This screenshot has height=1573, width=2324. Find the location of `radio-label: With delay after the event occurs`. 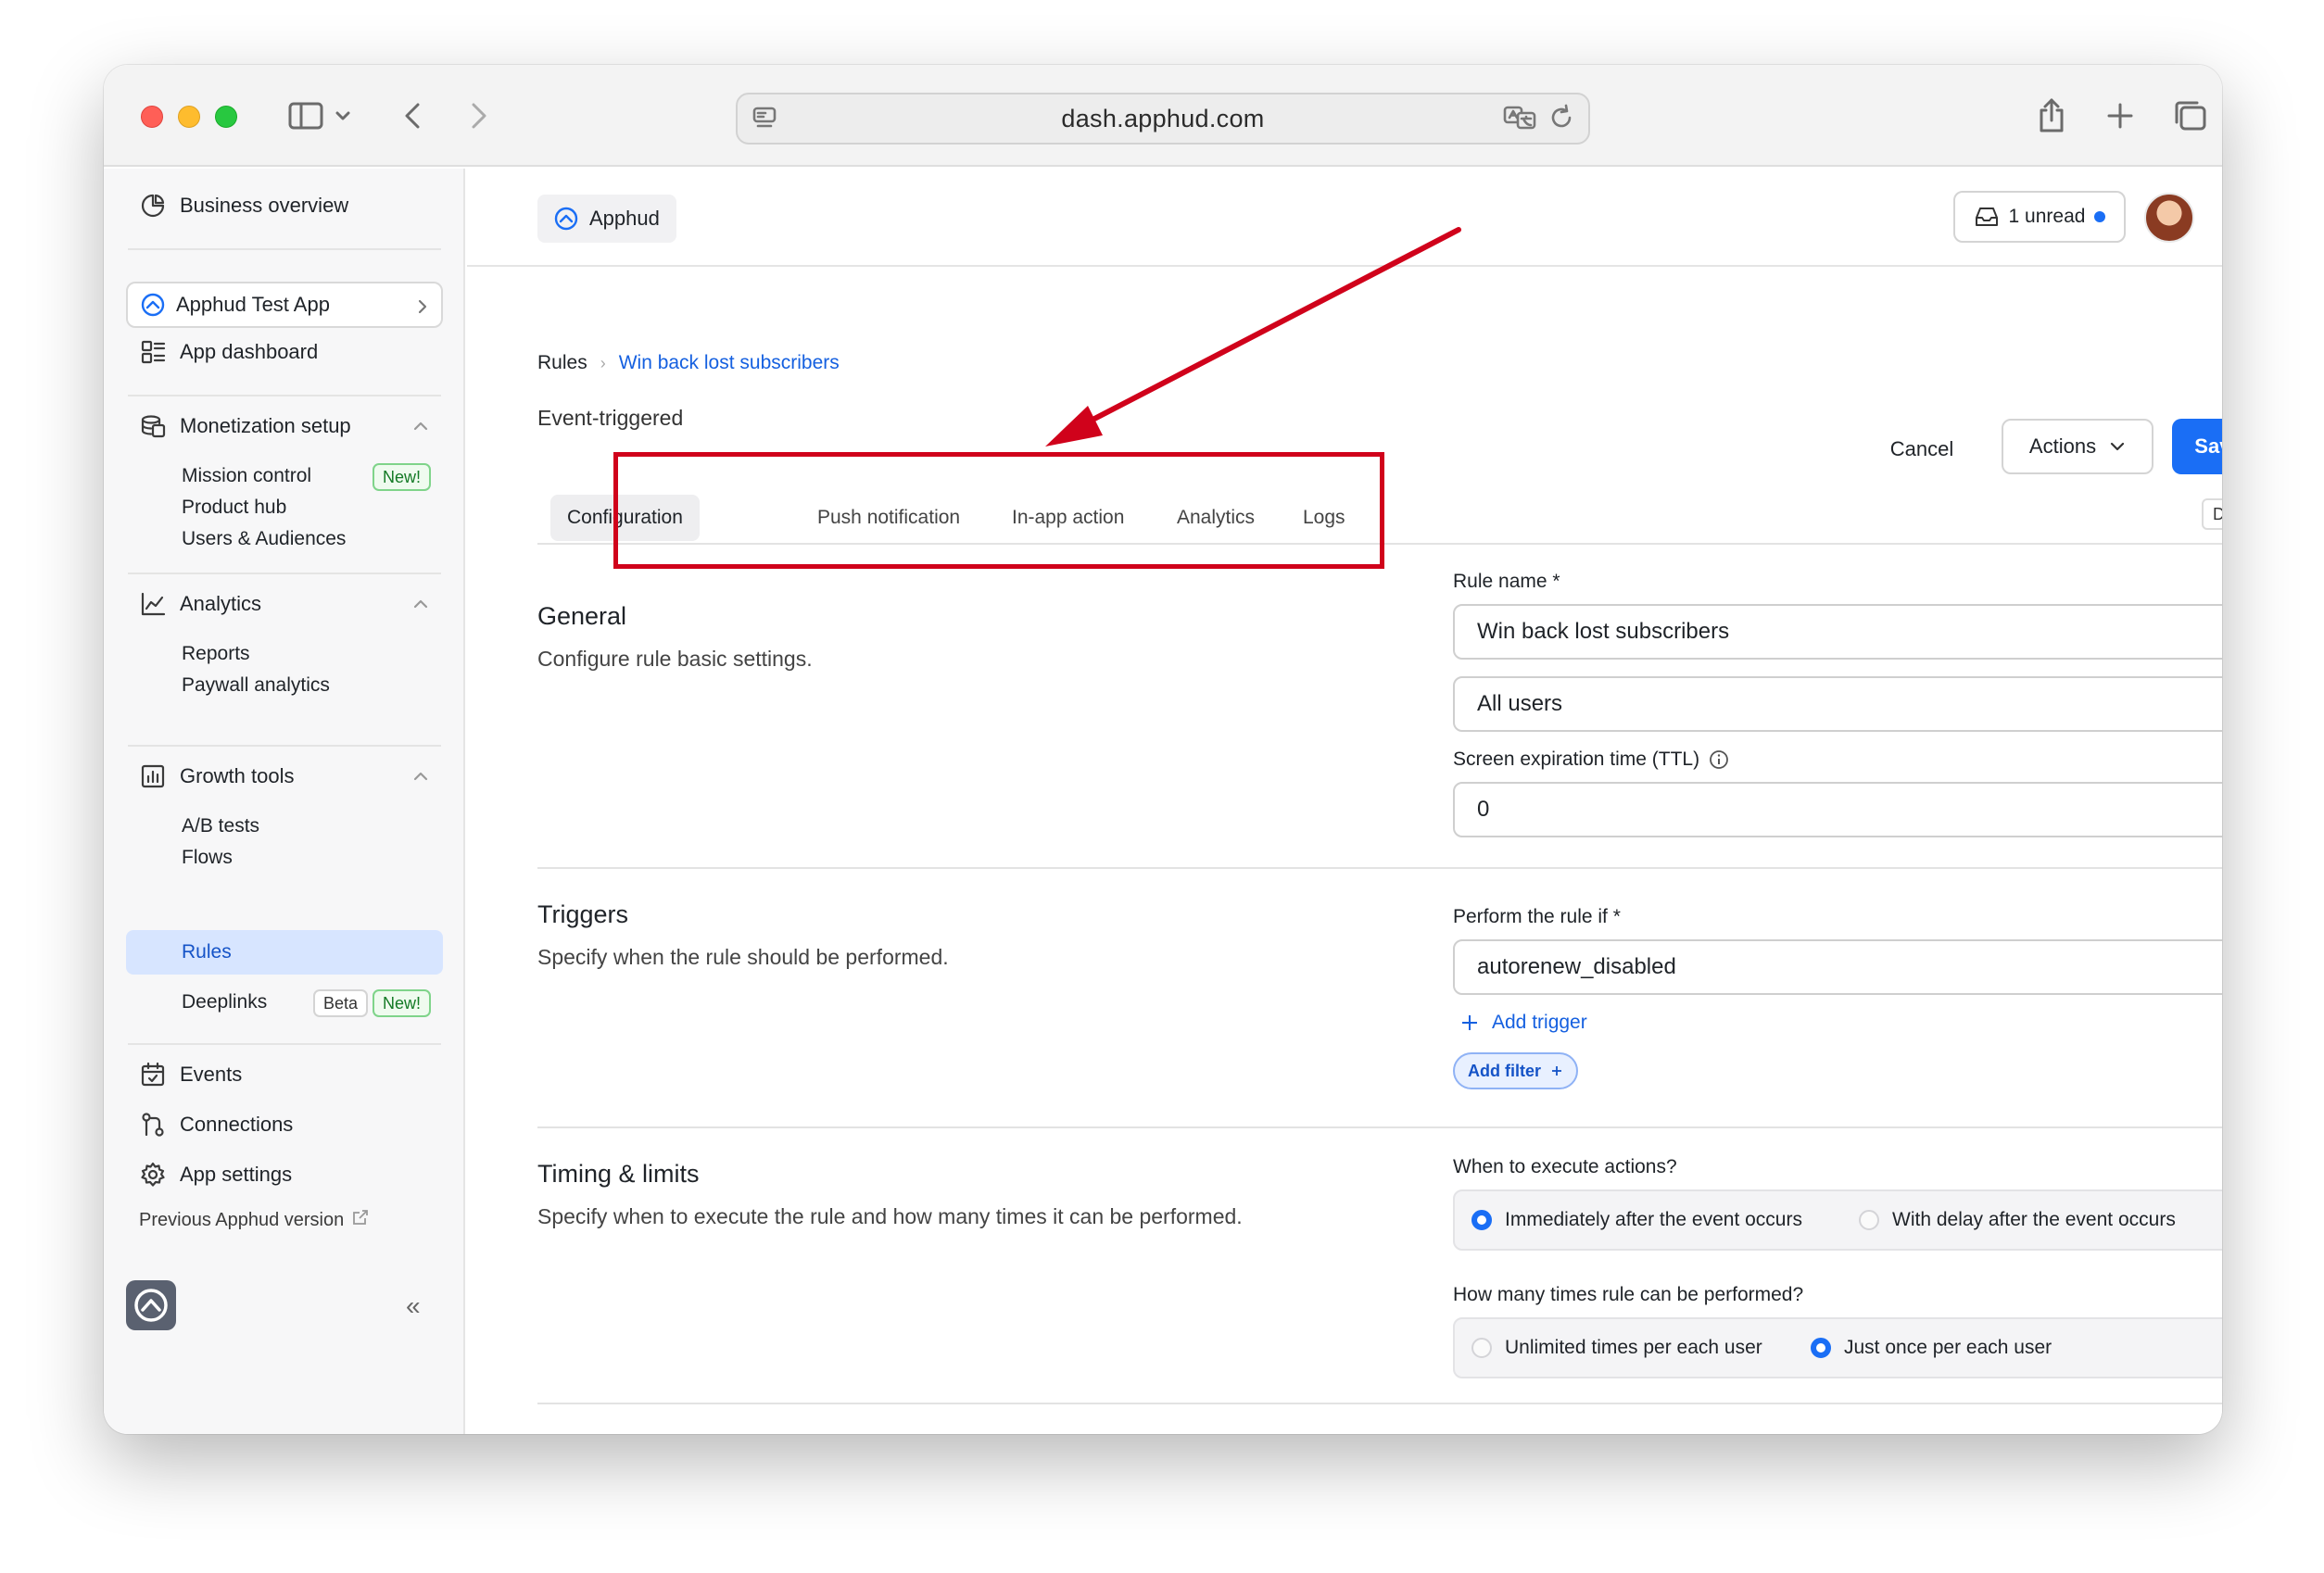

radio-label: With delay after the event occurs is located at coordinates (2034, 1219).